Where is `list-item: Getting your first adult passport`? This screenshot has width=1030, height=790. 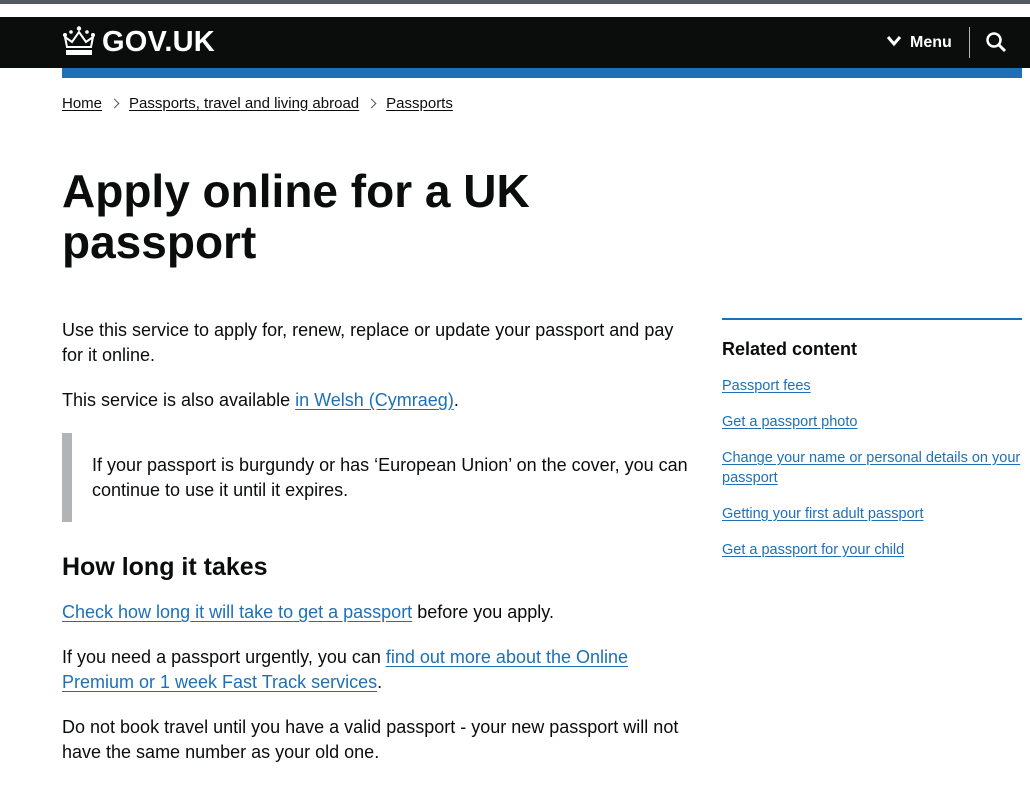 list-item: Getting your first adult passport is located at coordinates (872, 514).